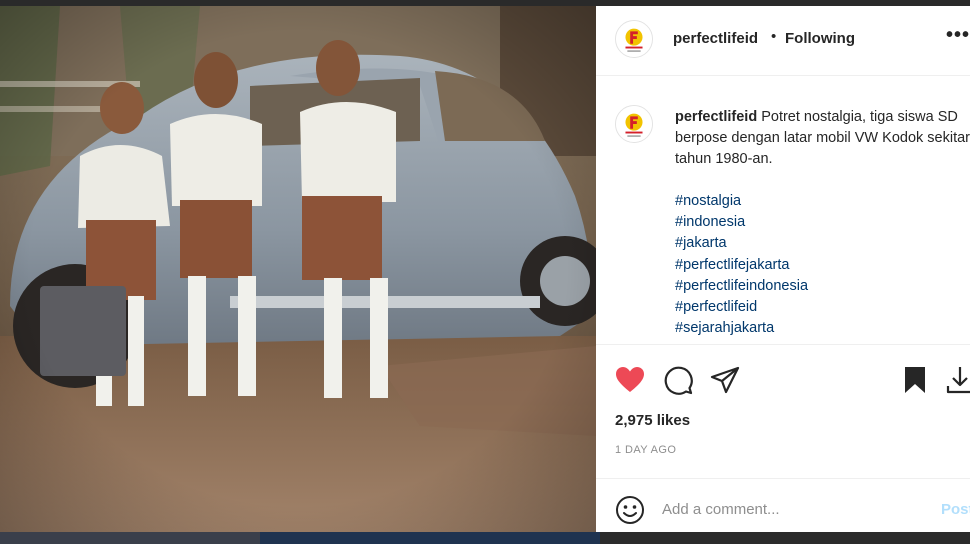 The height and width of the screenshot is (544, 970). What do you see at coordinates (783, 378) in the screenshot?
I see `action-bar` at bounding box center [783, 378].